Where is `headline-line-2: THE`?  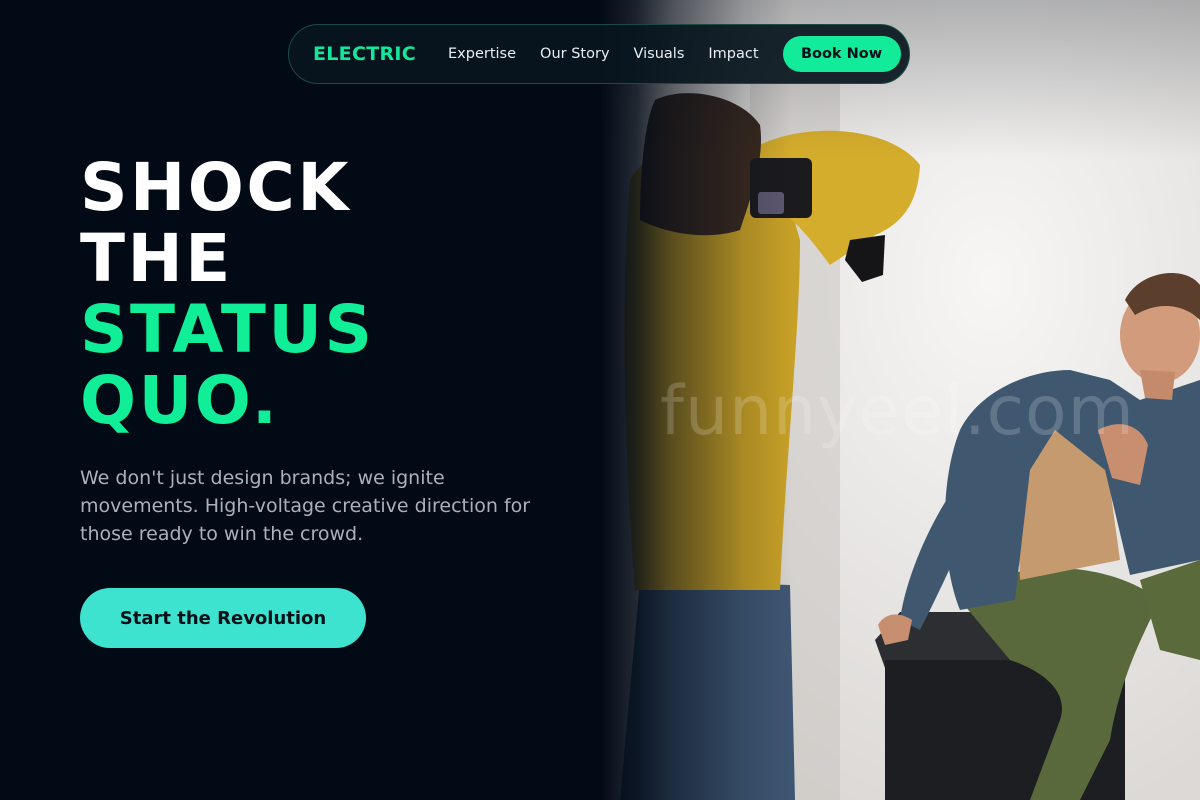
headline-line-2: THE is located at coordinates (156, 258).